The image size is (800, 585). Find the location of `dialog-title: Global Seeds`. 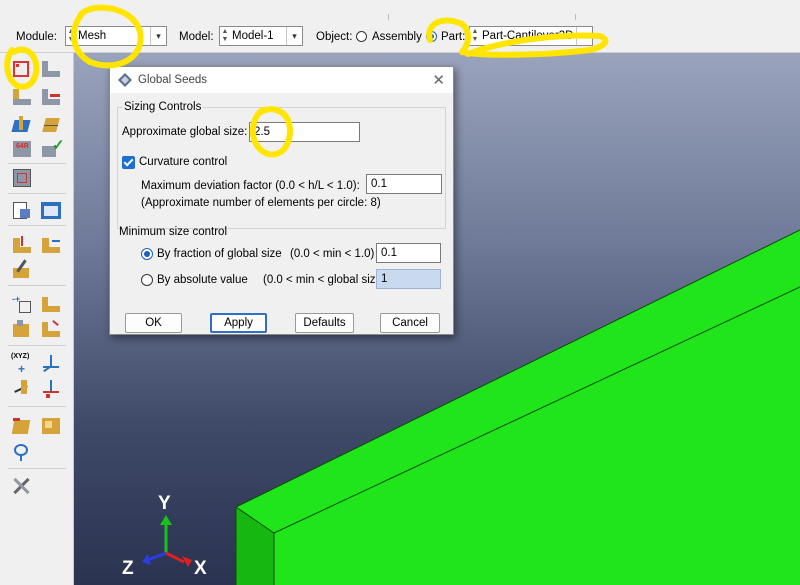

dialog-title: Global Seeds is located at coordinates (173, 80).